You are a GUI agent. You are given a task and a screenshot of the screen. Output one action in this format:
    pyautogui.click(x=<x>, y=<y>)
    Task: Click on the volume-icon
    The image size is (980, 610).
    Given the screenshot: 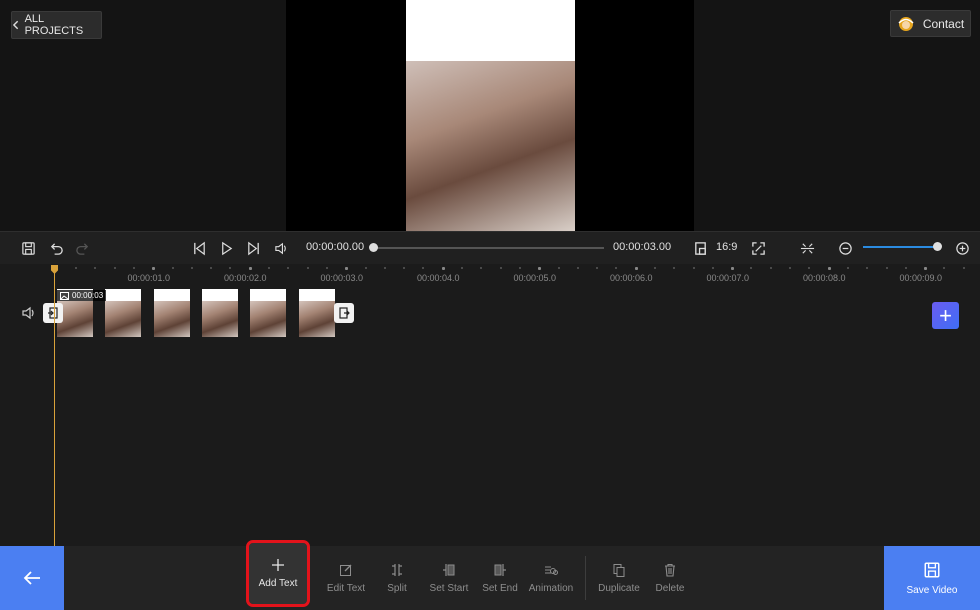 What is the action you would take?
    pyautogui.click(x=281, y=248)
    